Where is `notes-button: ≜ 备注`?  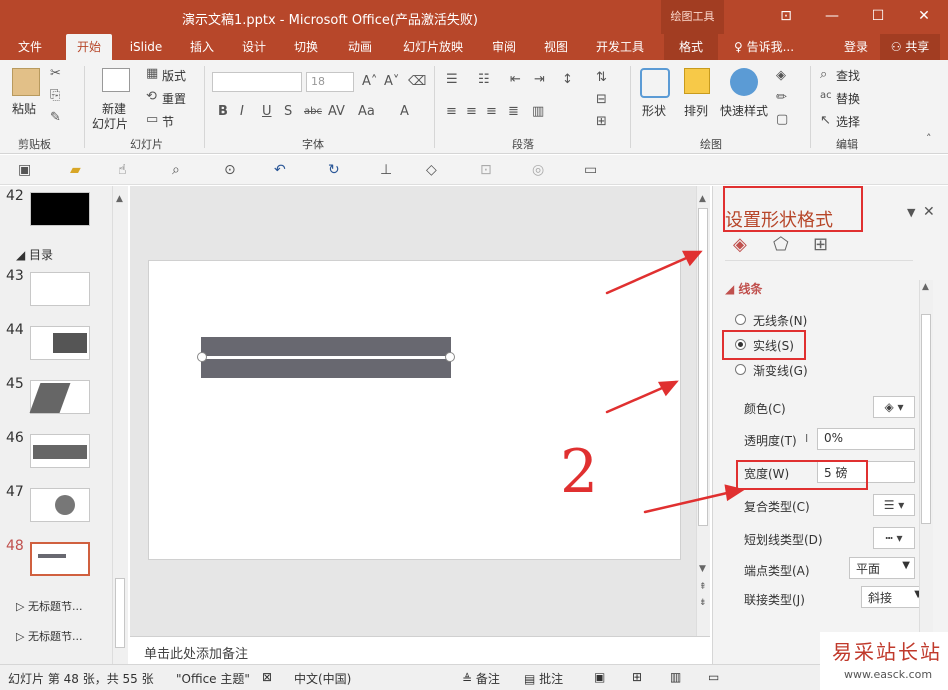
notes-button: ≜ 备注 is located at coordinates (481, 678).